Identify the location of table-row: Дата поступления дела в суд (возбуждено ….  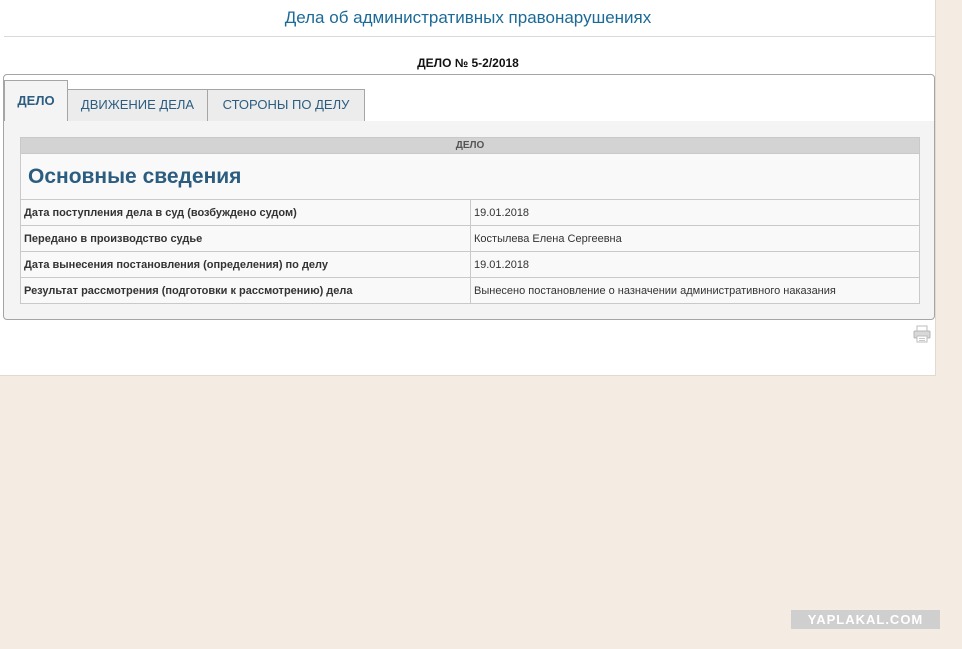
(470, 212).